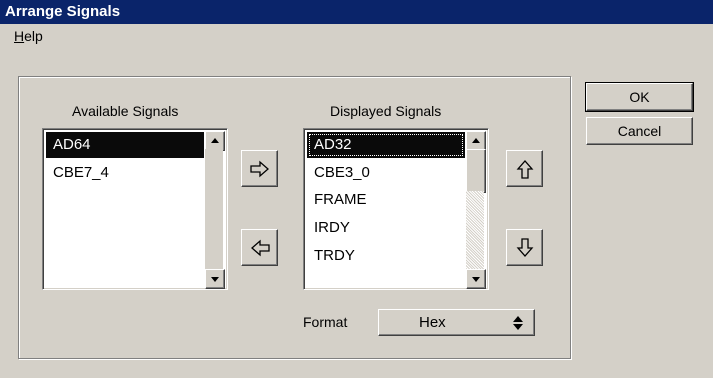 The image size is (713, 378). I want to click on displayed-signal-item: IRDY, so click(386, 228).